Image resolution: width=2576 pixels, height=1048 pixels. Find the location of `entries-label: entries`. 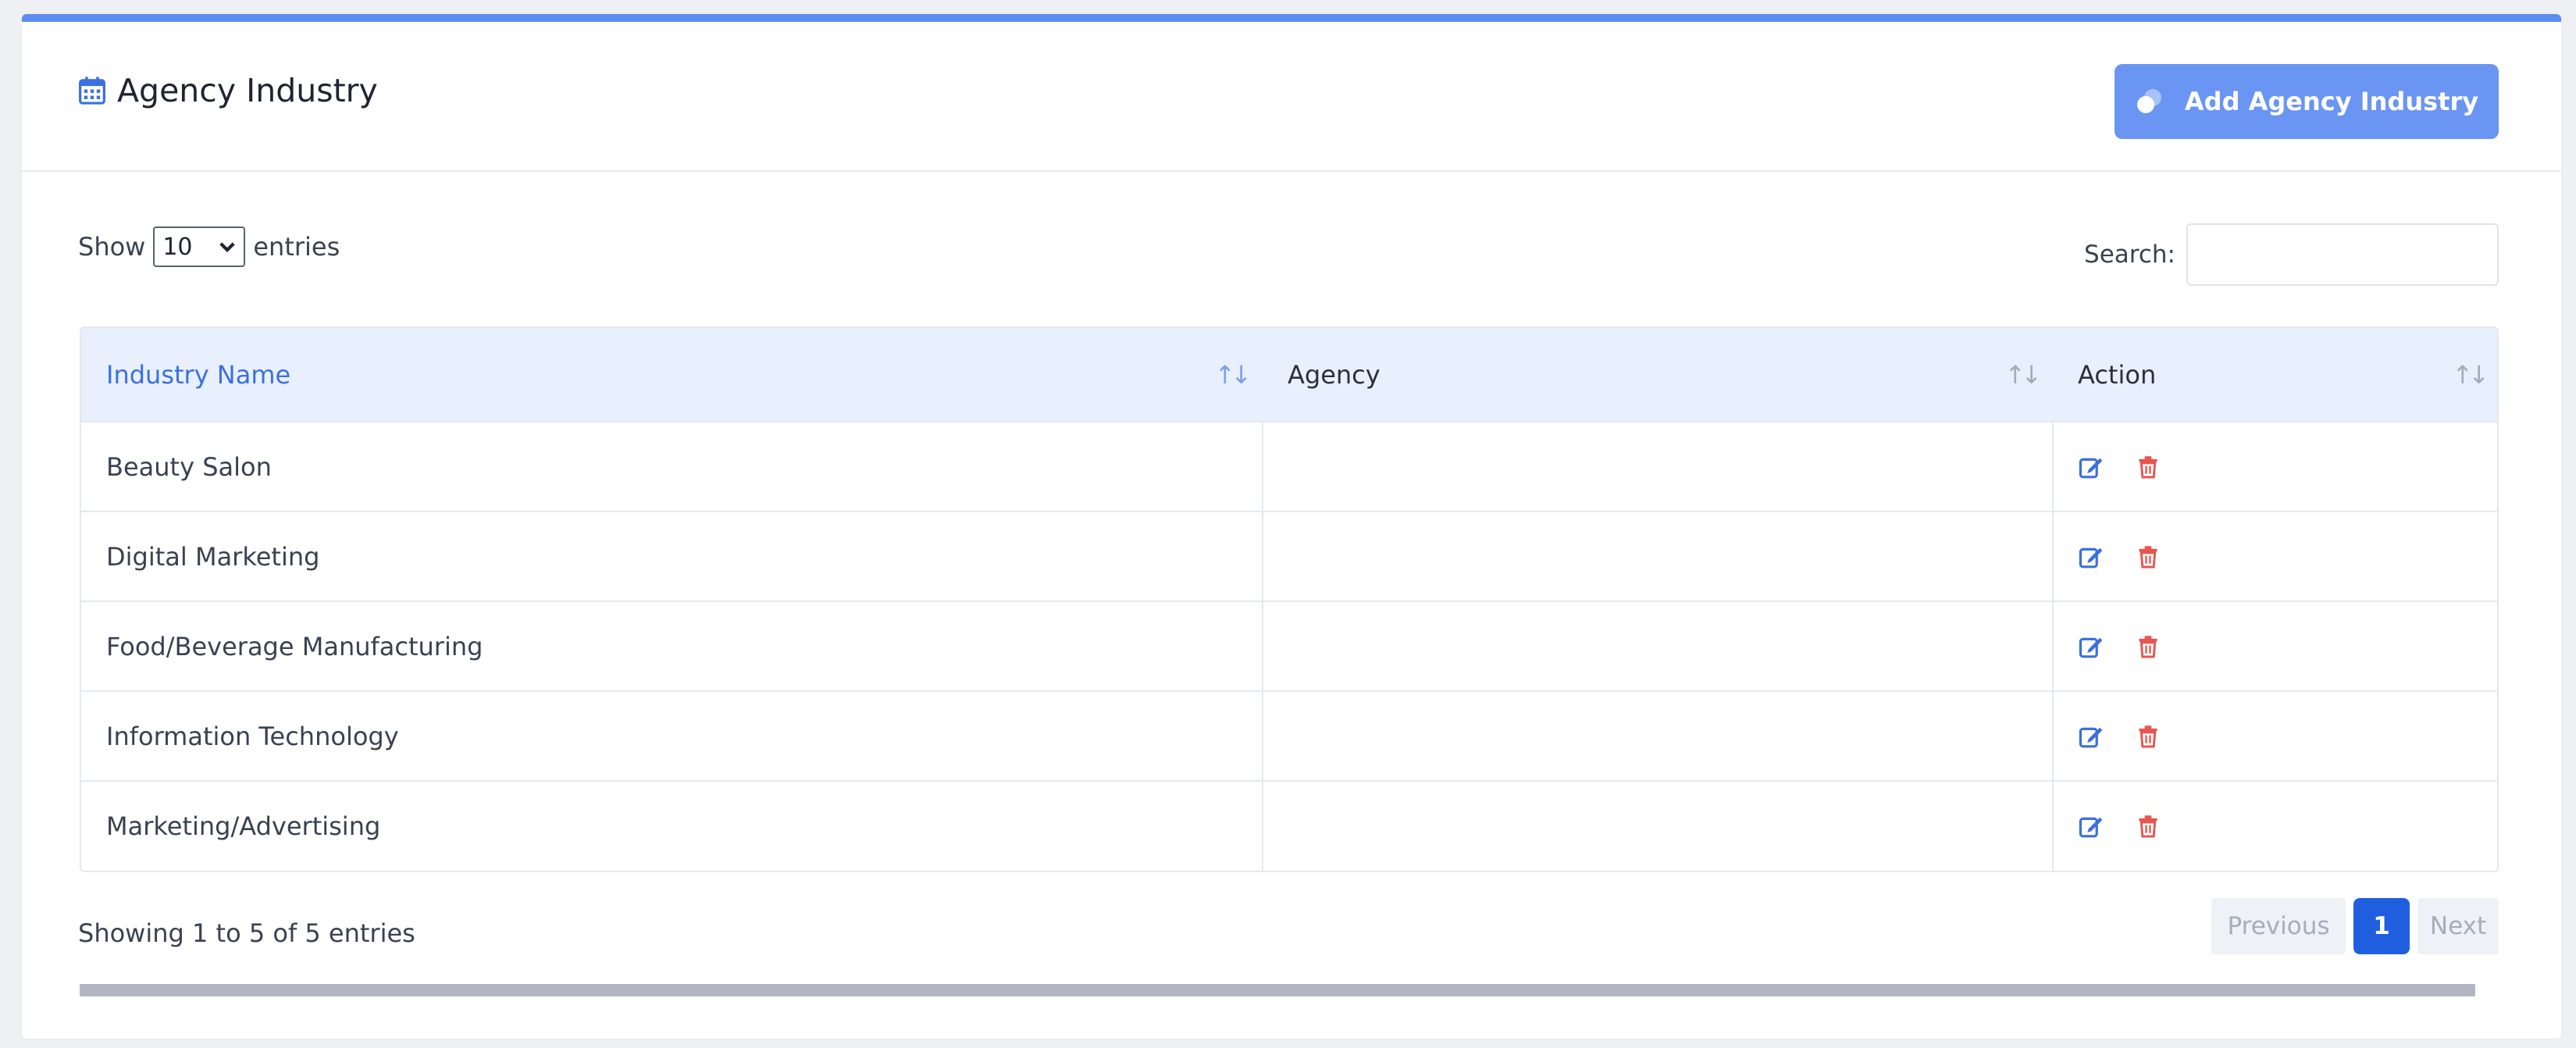

entries-label: entries is located at coordinates (296, 247).